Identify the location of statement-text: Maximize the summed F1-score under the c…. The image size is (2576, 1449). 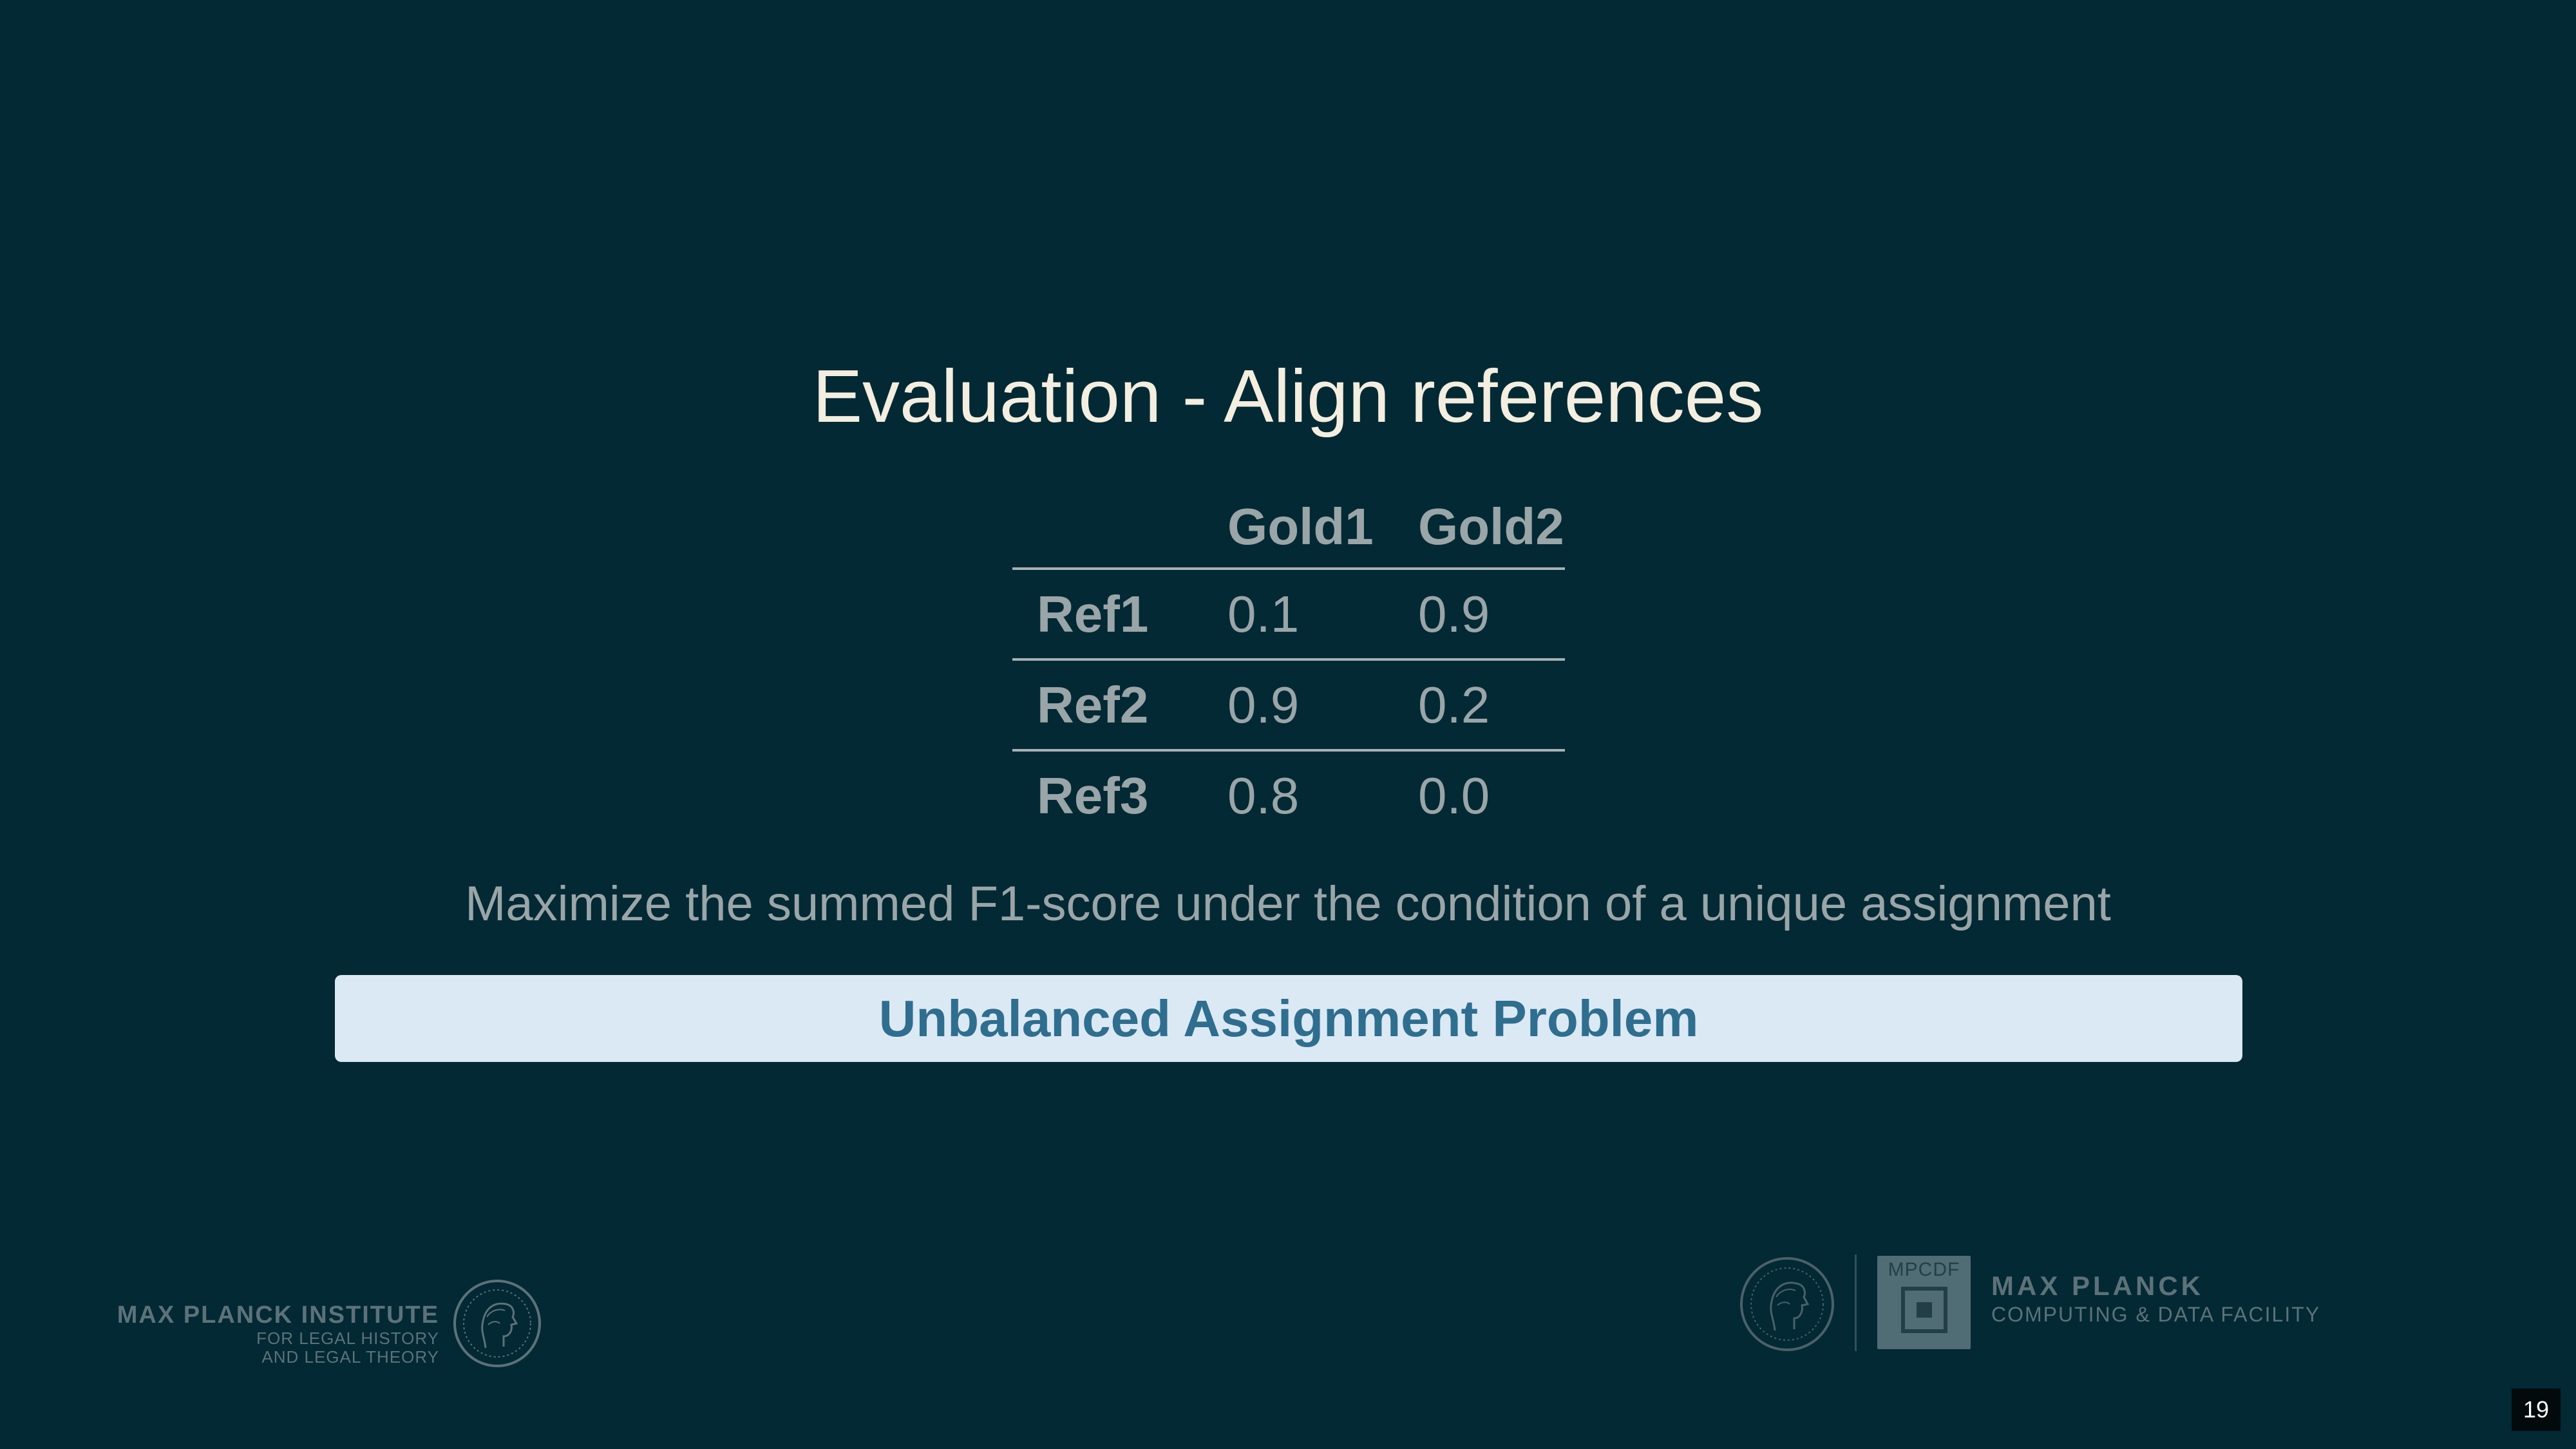
(1288, 904).